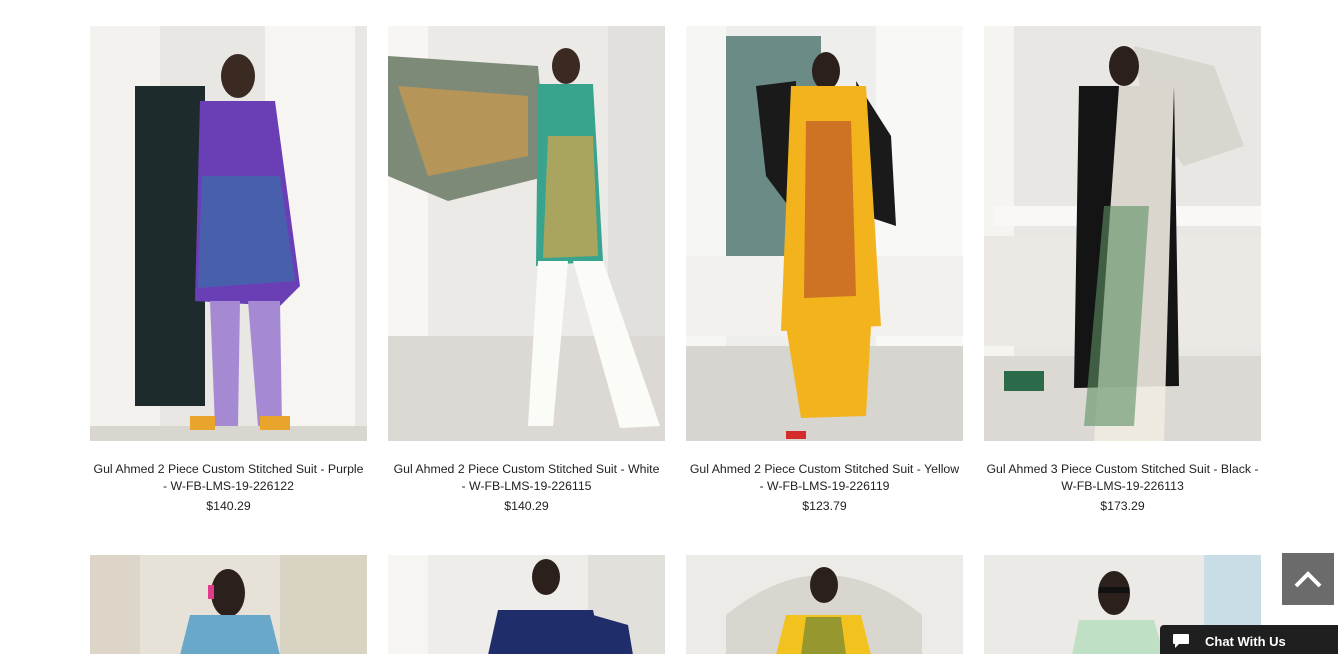 The image size is (1338, 654). What do you see at coordinates (824, 506) in the screenshot?
I see `product-price: $123.79` at bounding box center [824, 506].